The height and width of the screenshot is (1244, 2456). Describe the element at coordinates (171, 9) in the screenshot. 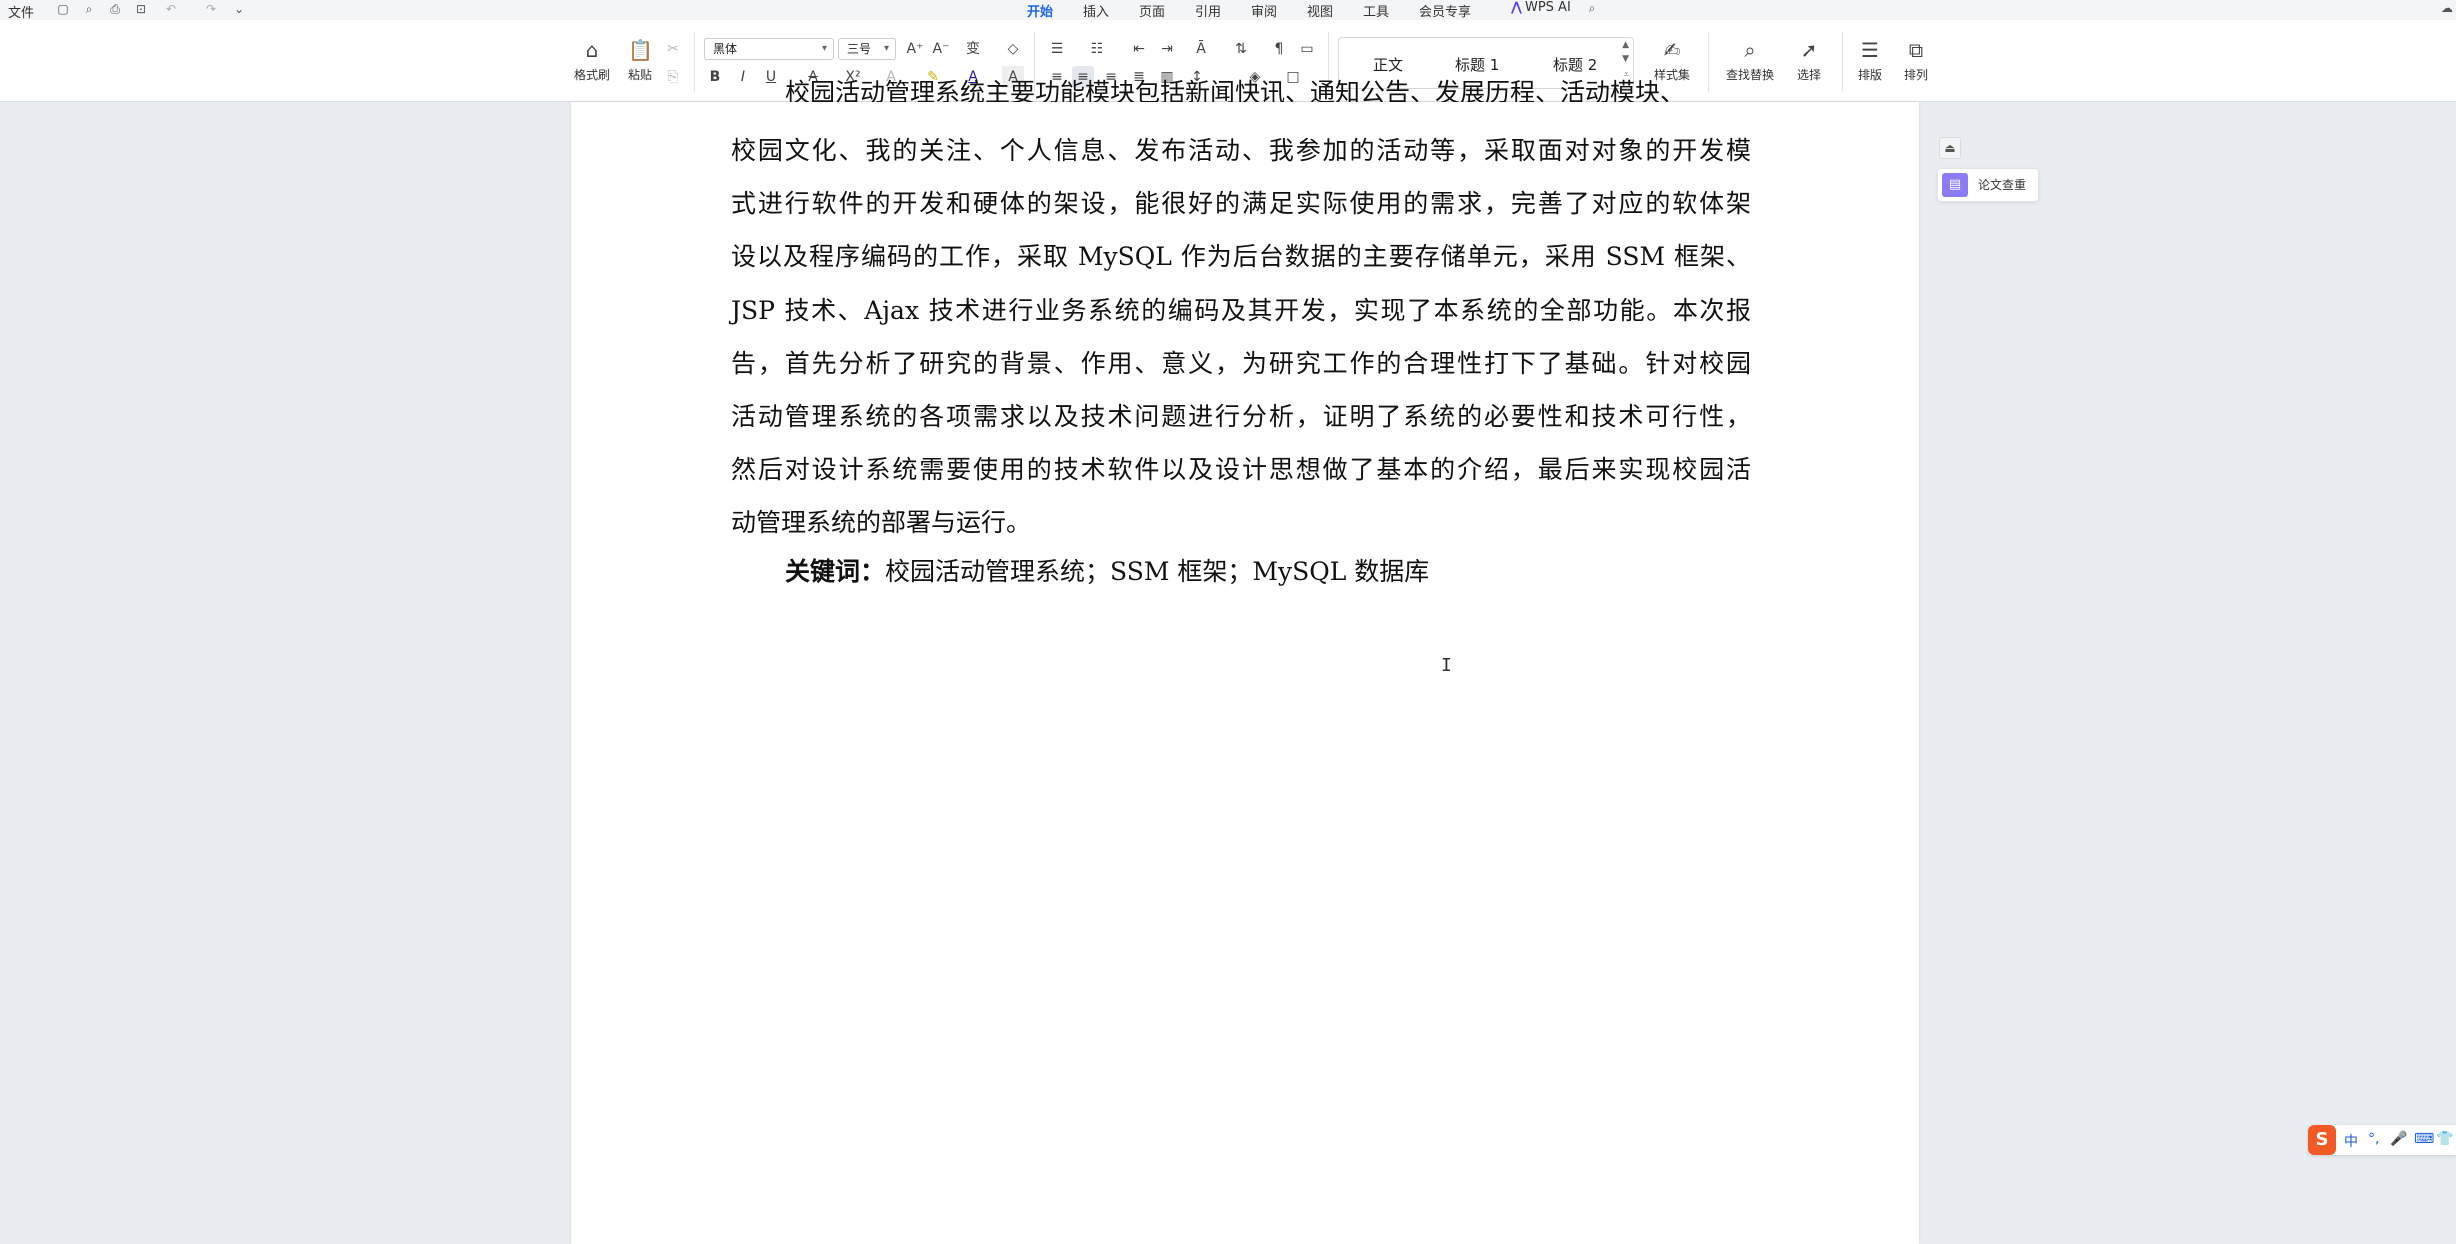

I see `undo-icon: ↶` at that location.